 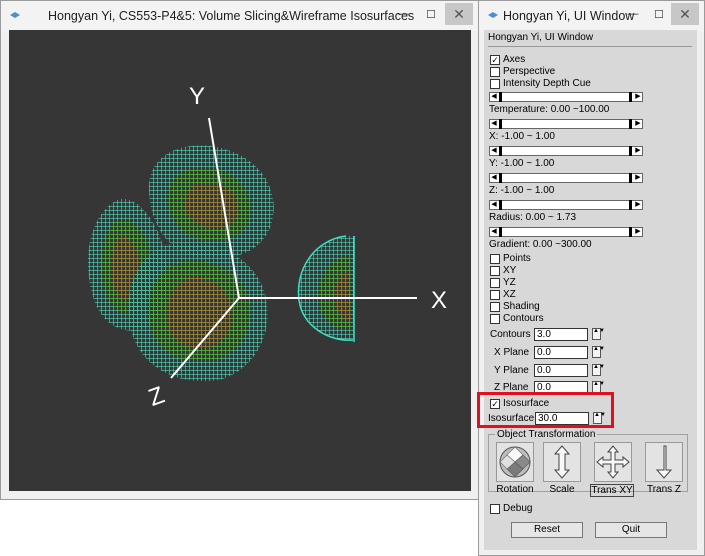 What do you see at coordinates (522, 190) in the screenshot?
I see `z-range-label: Z: -1.00 ~ 1.00` at bounding box center [522, 190].